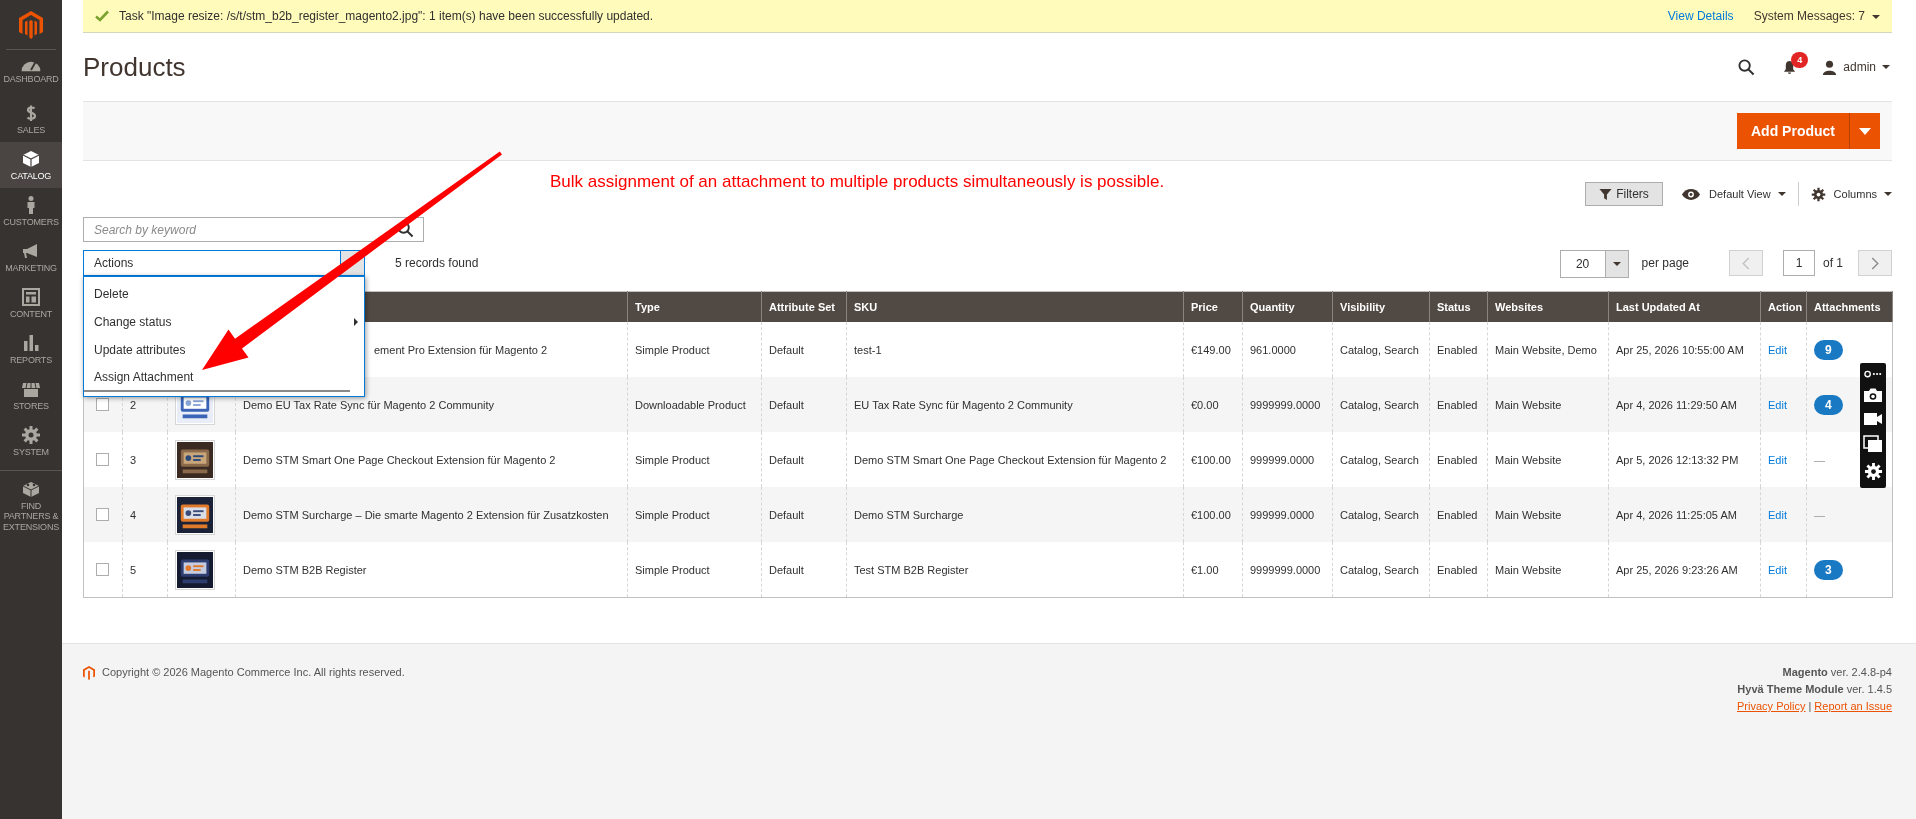 The image size is (1916, 819). What do you see at coordinates (133, 514) in the screenshot?
I see `table-cell: 4` at bounding box center [133, 514].